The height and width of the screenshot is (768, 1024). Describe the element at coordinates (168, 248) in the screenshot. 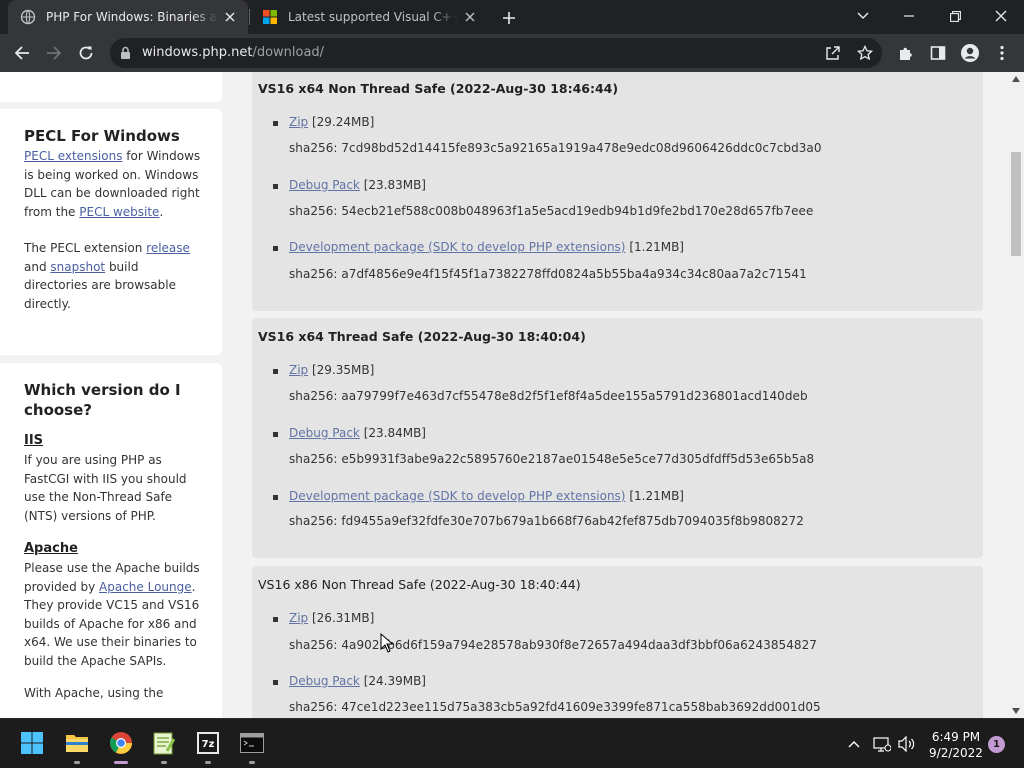

I see `release-link: release` at that location.